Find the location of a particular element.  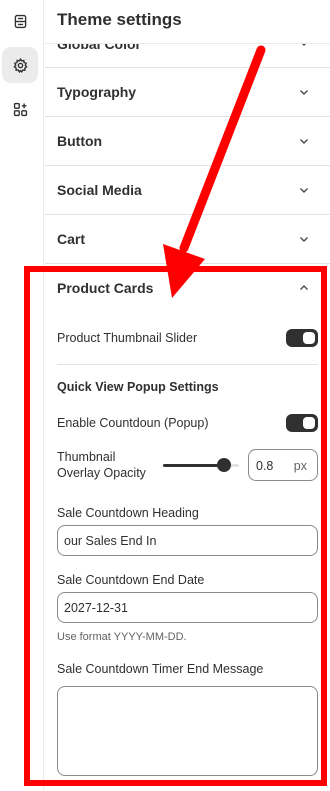

chevron-up-icon is located at coordinates (304, 287).